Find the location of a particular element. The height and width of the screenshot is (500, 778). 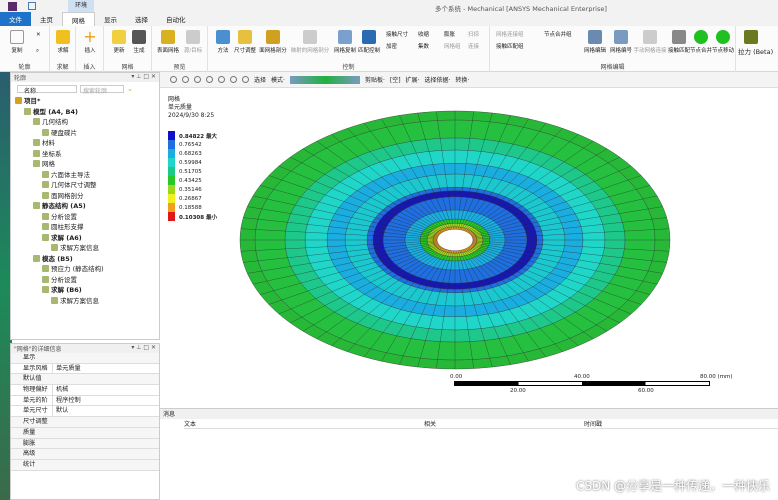

generate-button: 生成 is located at coordinates (139, 42).